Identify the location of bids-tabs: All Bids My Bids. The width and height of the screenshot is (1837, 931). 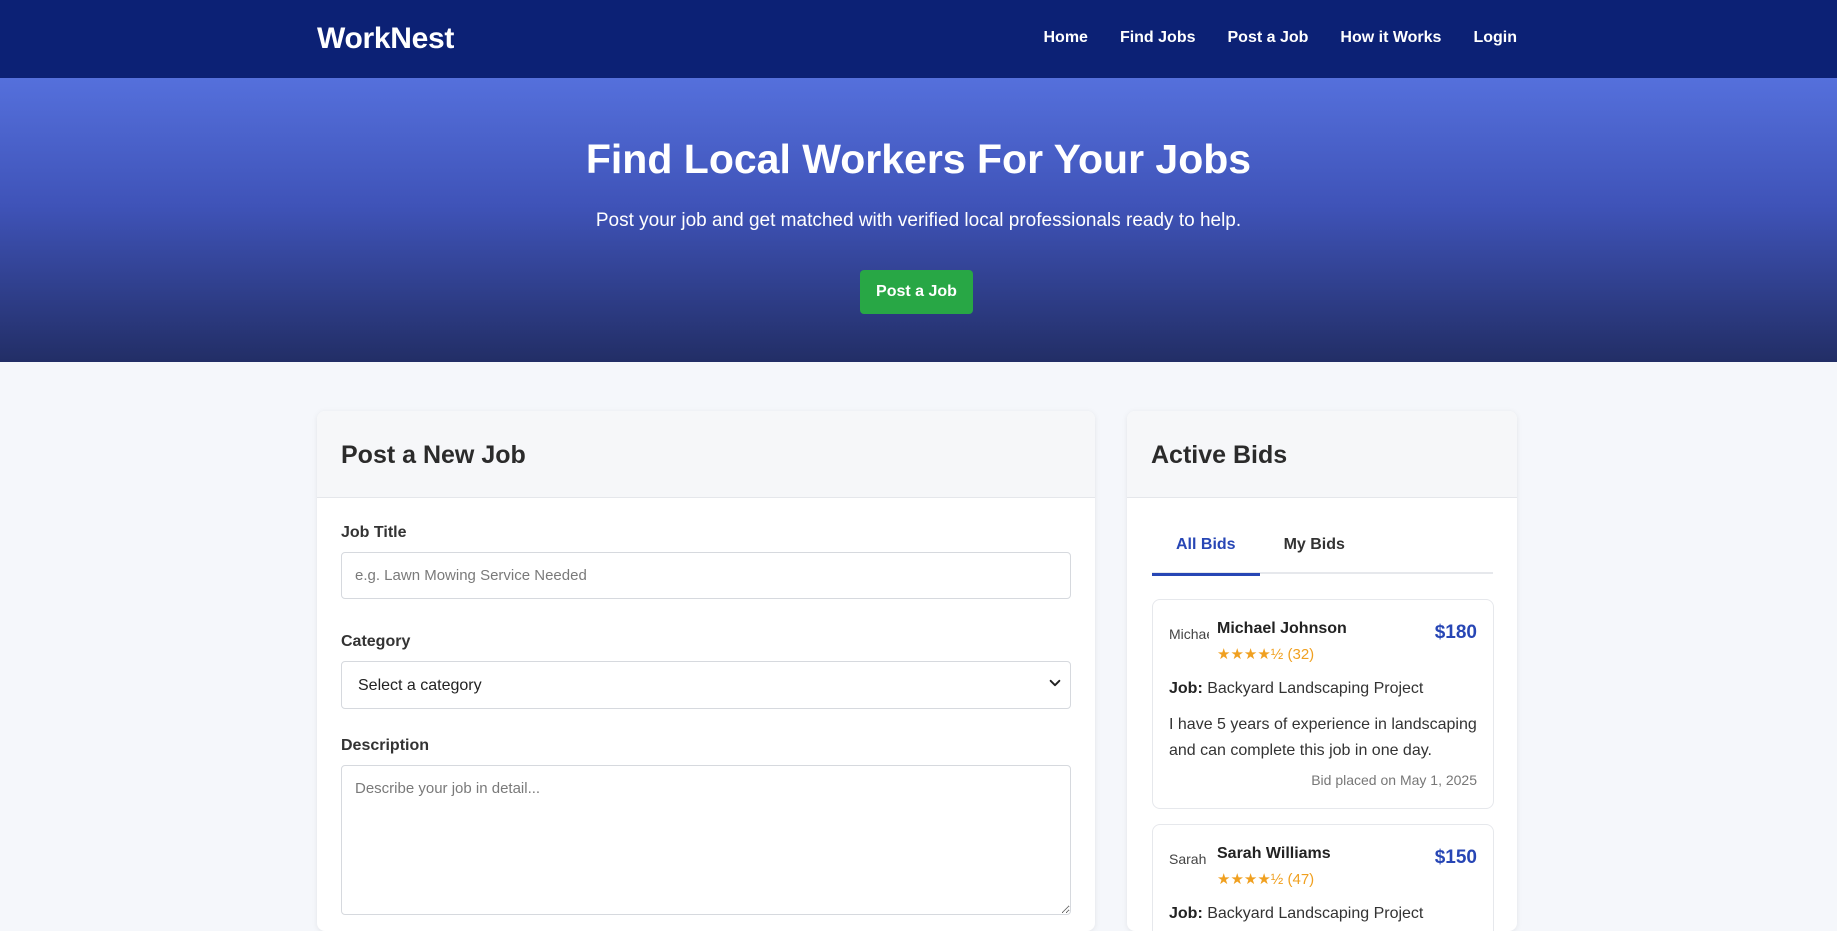
(1322, 556).